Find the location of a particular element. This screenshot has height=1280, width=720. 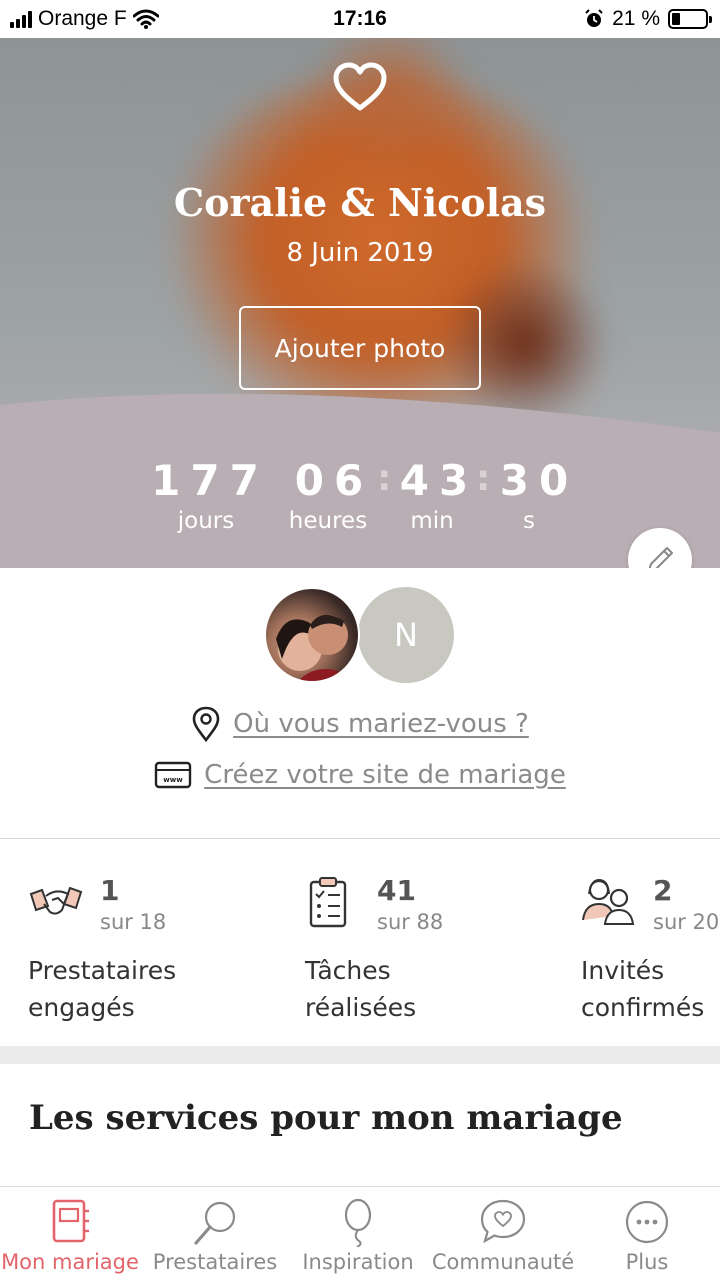

status-right: 21 % is located at coordinates (648, 19).